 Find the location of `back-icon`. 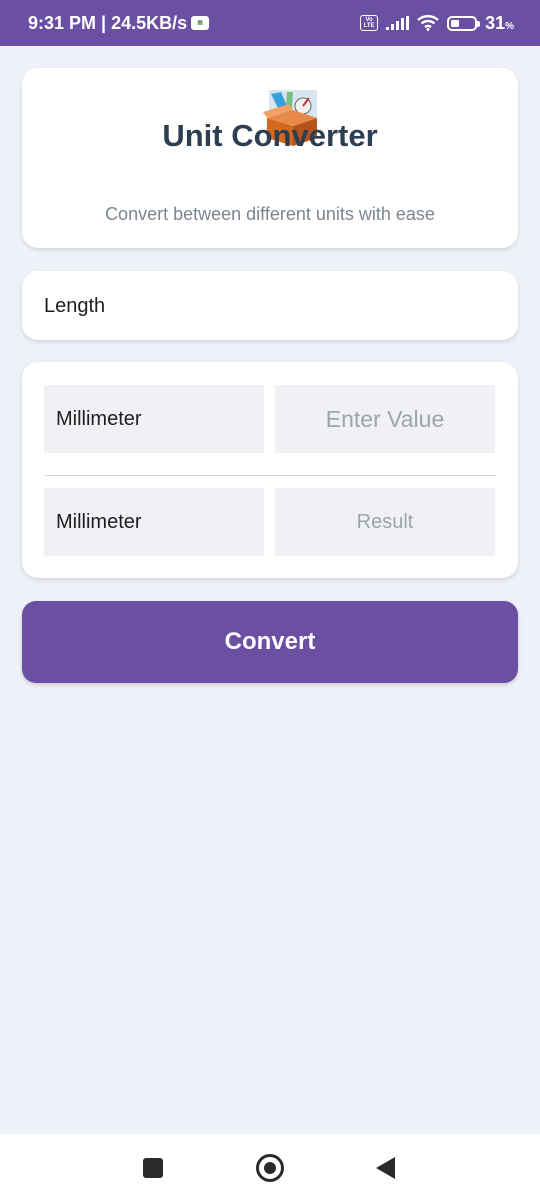

back-icon is located at coordinates (385, 1168).